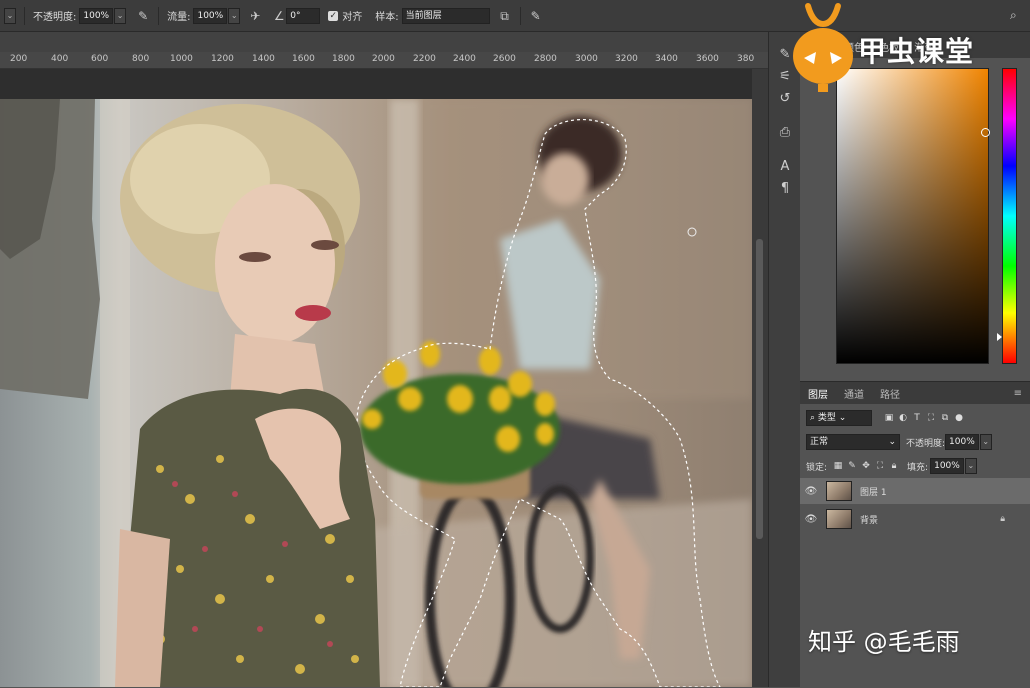 The image size is (1030, 688). What do you see at coordinates (424, 59) in the screenshot?
I see `ruler-tick-label: 2200` at bounding box center [424, 59].